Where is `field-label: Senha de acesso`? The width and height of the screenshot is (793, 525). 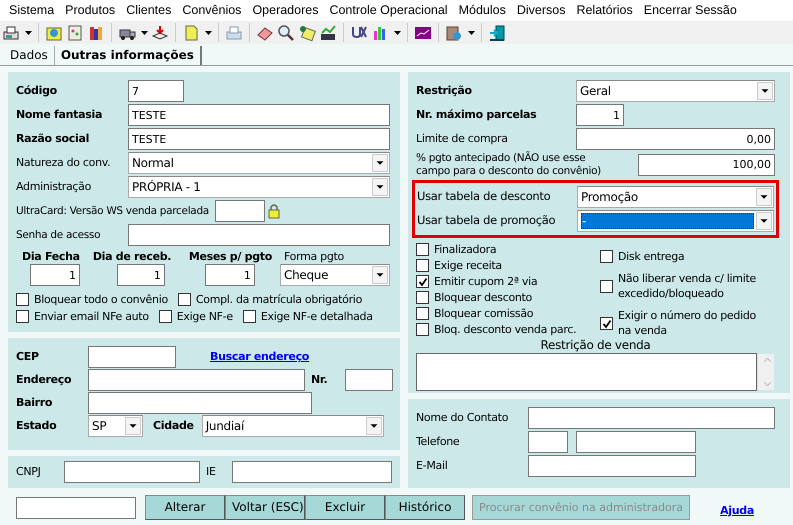
field-label: Senha de acesso is located at coordinates (59, 235).